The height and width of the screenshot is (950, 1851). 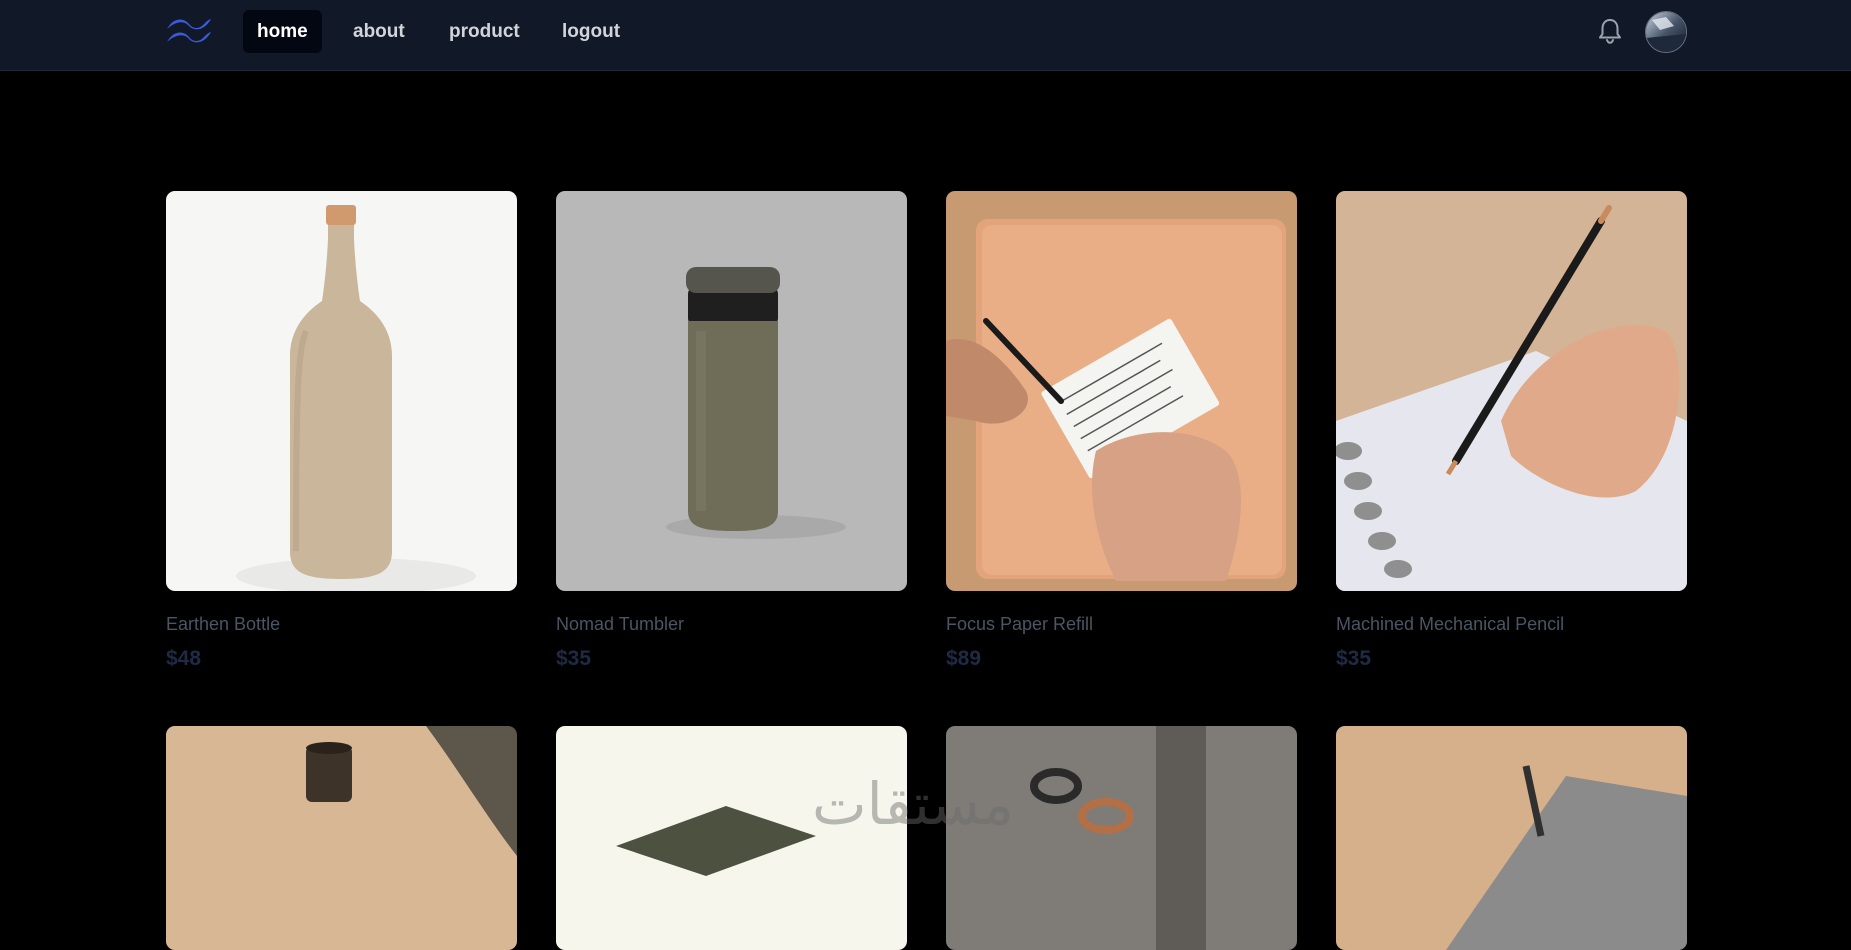 I want to click on product-name: Nomad Tumbler, so click(x=620, y=624).